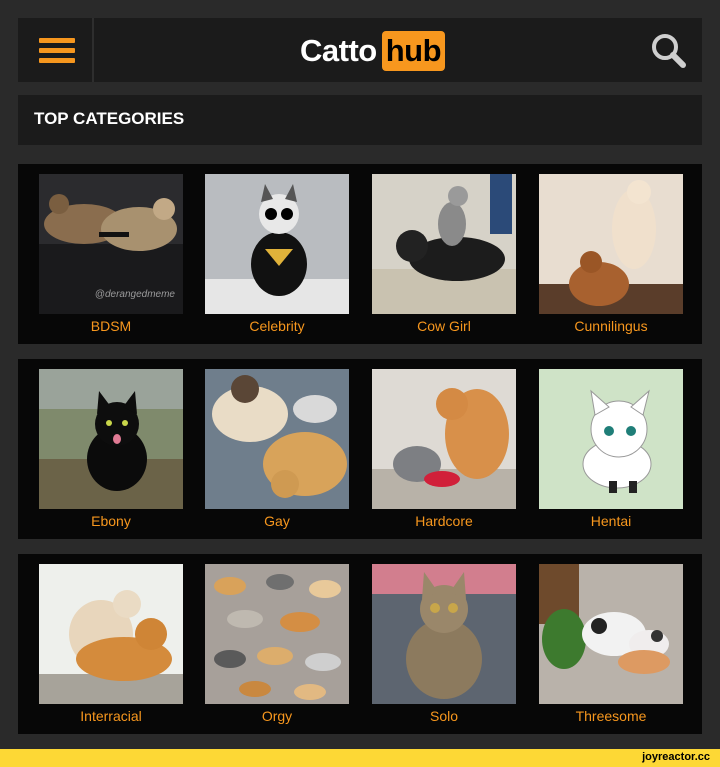 The width and height of the screenshot is (720, 767). I want to click on section-title: TOP CATEGORIES, so click(109, 118).